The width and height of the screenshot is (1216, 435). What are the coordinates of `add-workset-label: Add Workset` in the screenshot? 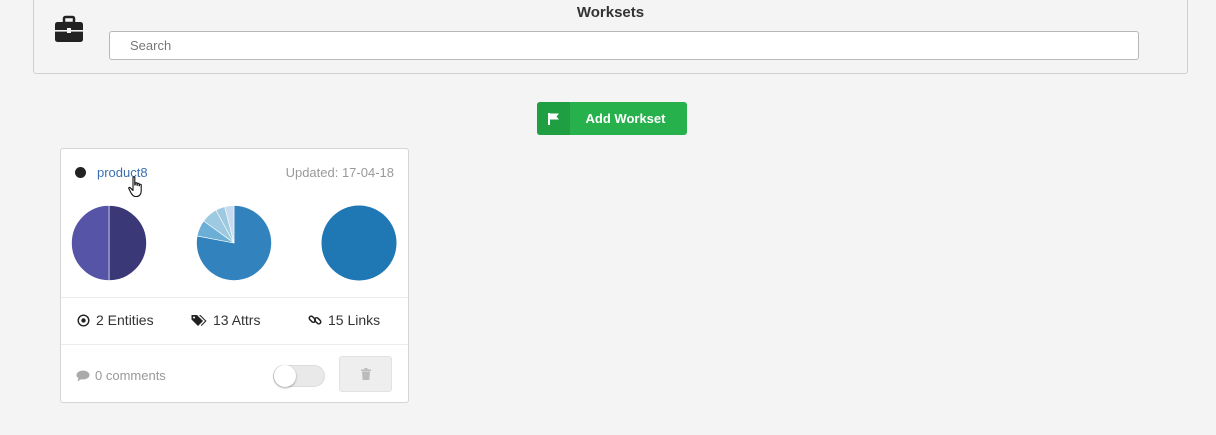 It's located at (625, 118).